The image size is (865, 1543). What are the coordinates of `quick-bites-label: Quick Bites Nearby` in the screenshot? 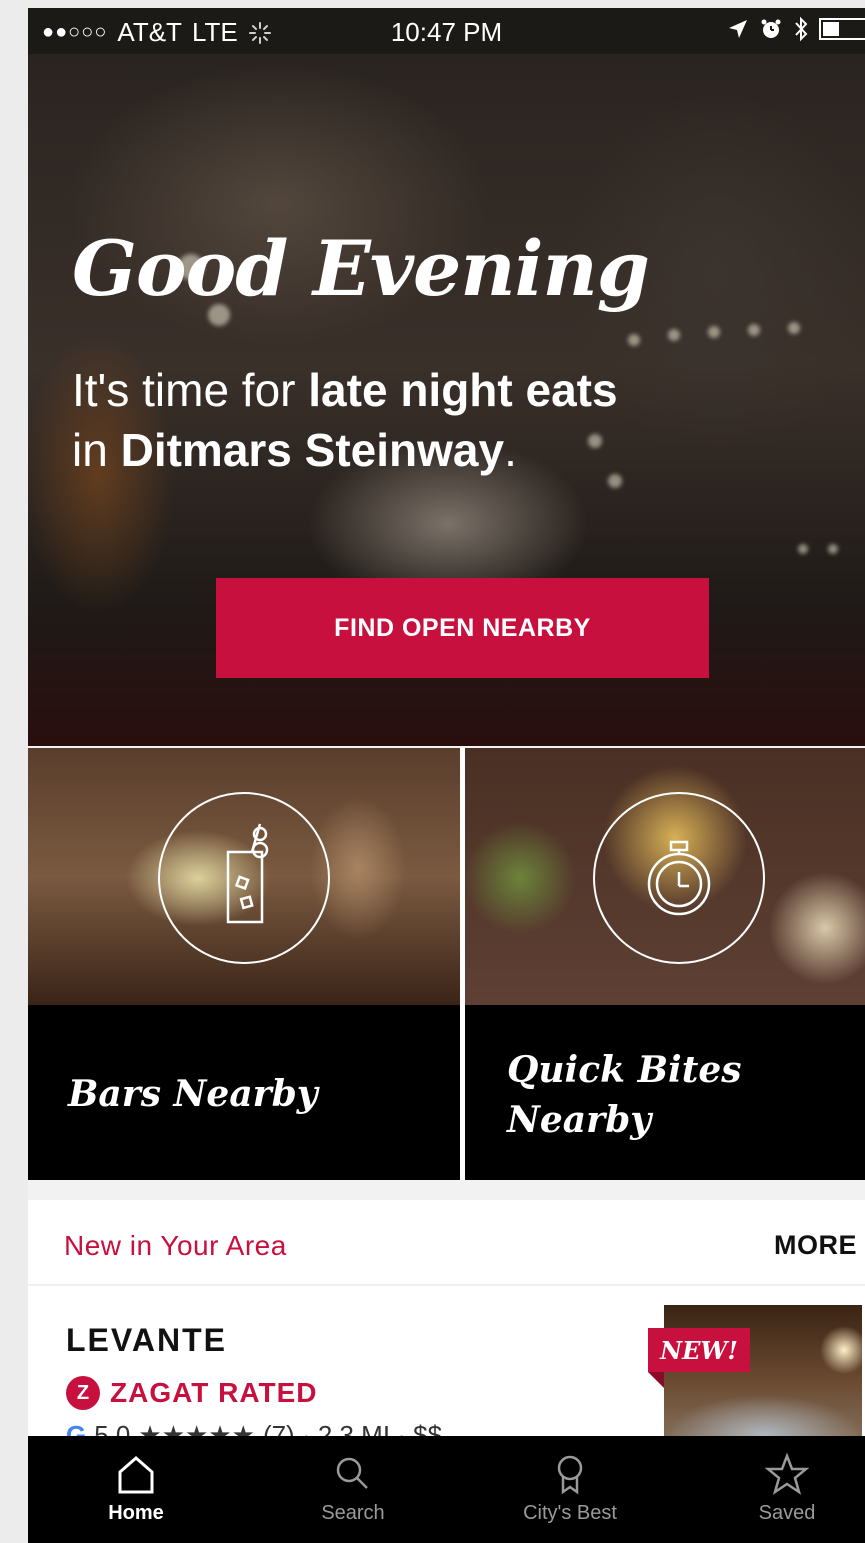 It's located at (624, 1095).